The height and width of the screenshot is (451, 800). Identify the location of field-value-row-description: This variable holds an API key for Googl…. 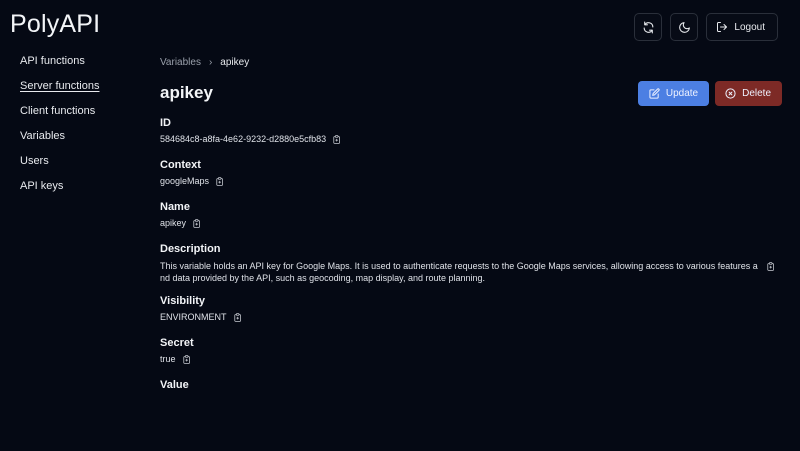
(470, 272).